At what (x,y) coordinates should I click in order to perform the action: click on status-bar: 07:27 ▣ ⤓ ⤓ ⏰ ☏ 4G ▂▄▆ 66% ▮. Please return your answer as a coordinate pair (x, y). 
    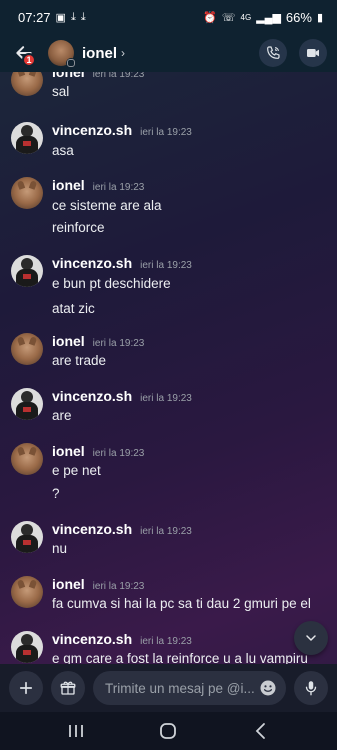
    Looking at the image, I should click on (168, 17).